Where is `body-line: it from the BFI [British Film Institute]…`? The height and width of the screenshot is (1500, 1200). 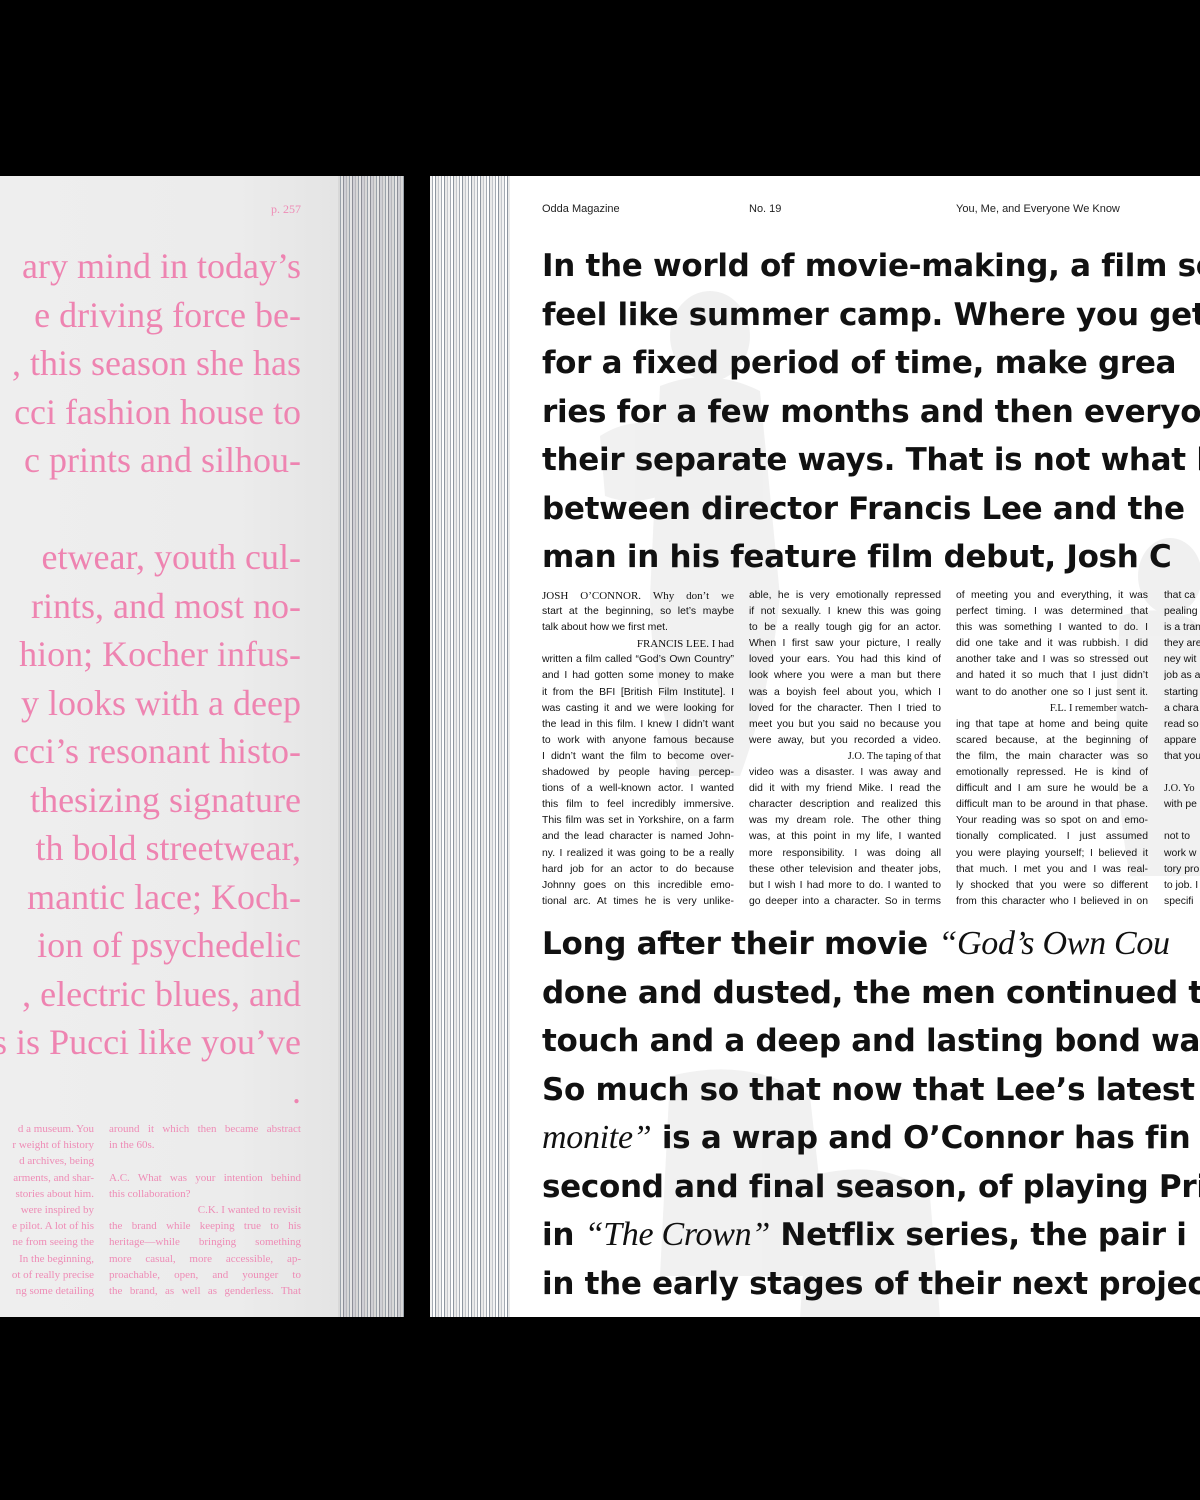 body-line: it from the BFI [British Film Institute]… is located at coordinates (638, 692).